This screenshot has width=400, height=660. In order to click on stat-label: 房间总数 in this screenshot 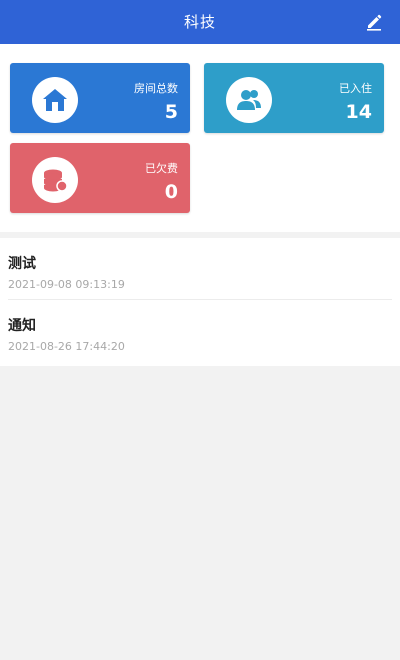, I will do `click(156, 88)`.